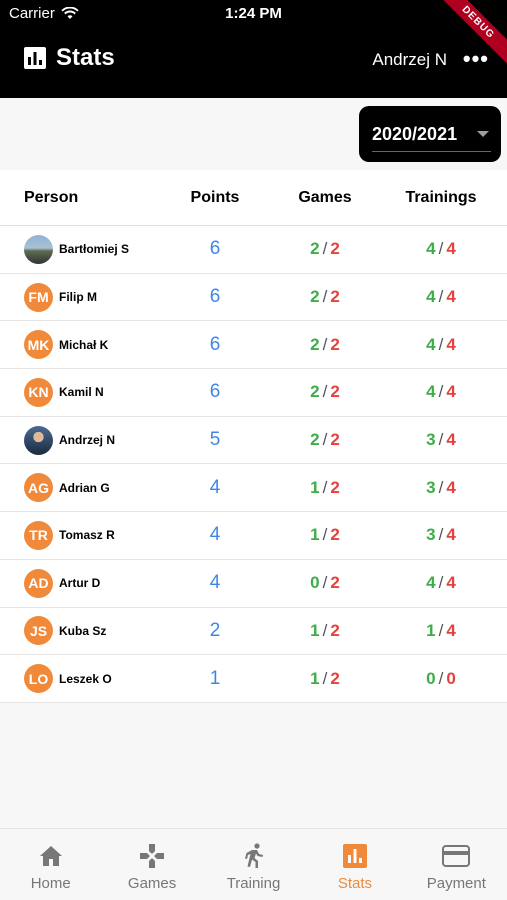 Image resolution: width=507 pixels, height=900 pixels. I want to click on games-cell: 1/2, so click(325, 631).